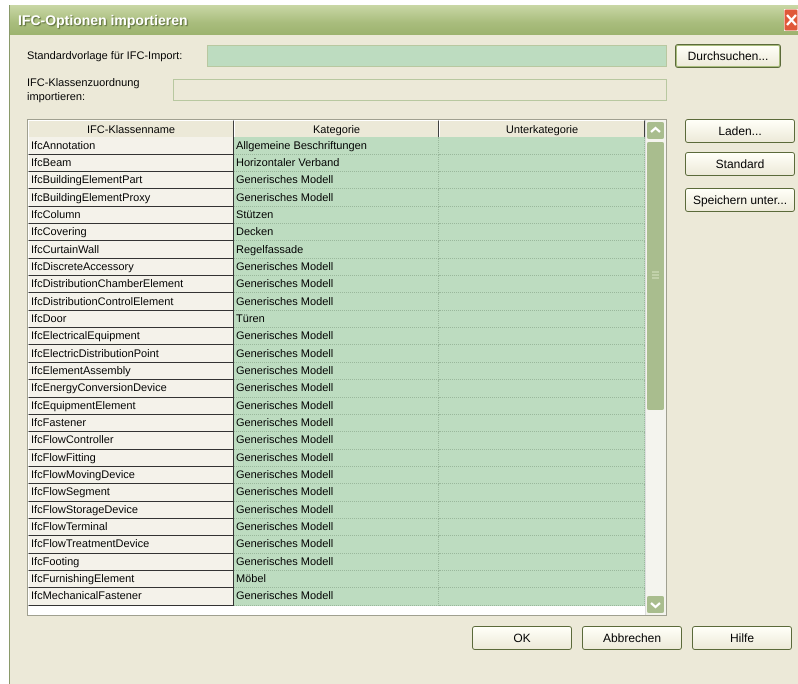  Describe the element at coordinates (131, 389) in the screenshot. I see `table-cell: IfcEnergyConversionDevice` at that location.